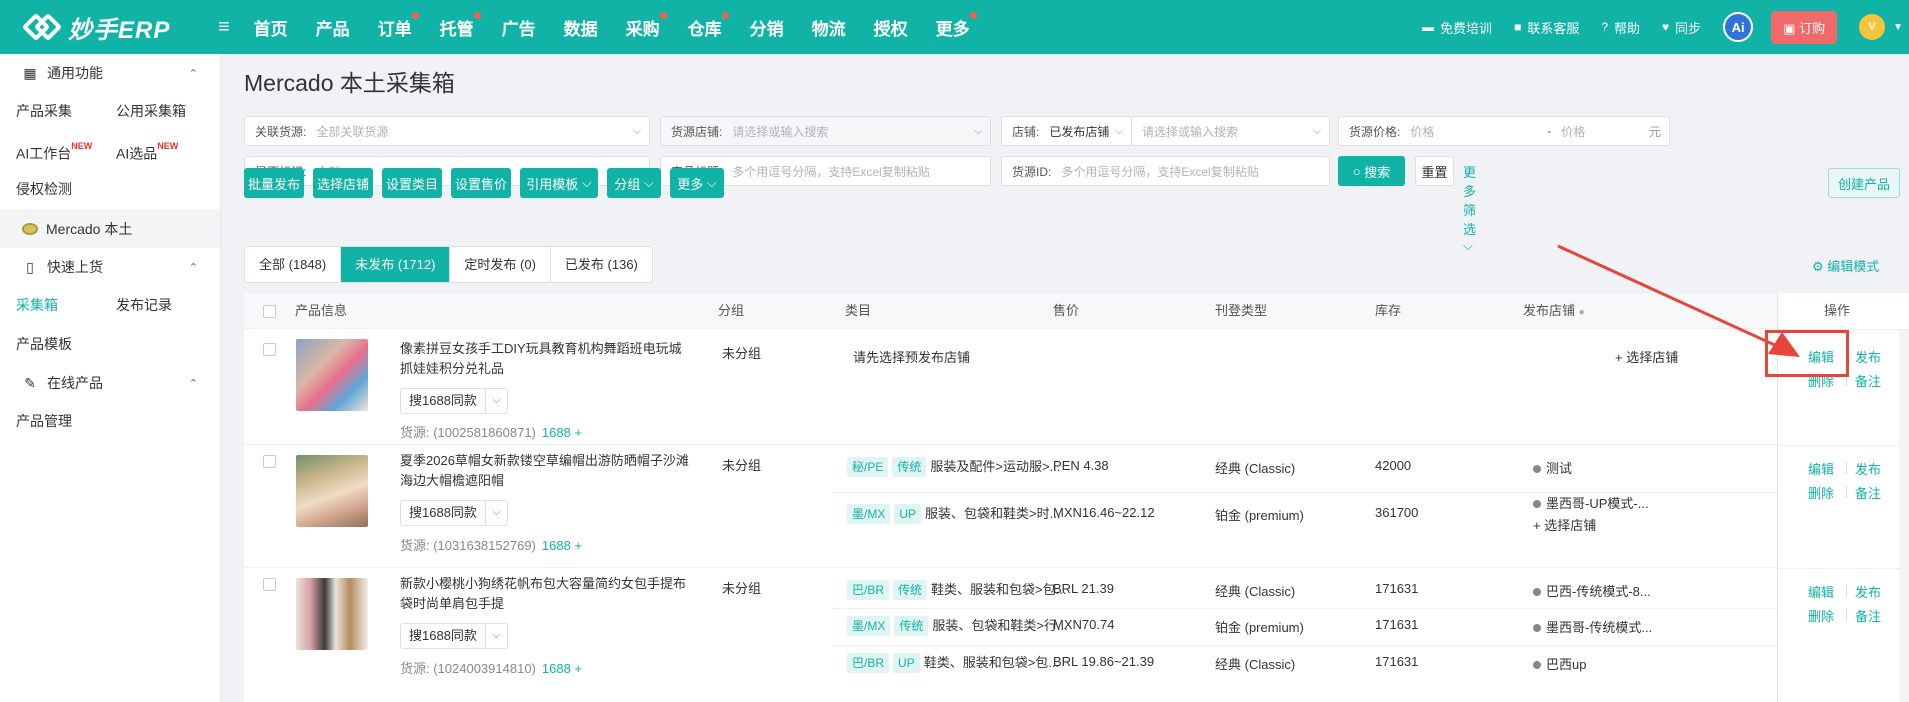  I want to click on sidebar-group-common: ▦ 通用功能 ⌃, so click(110, 73).